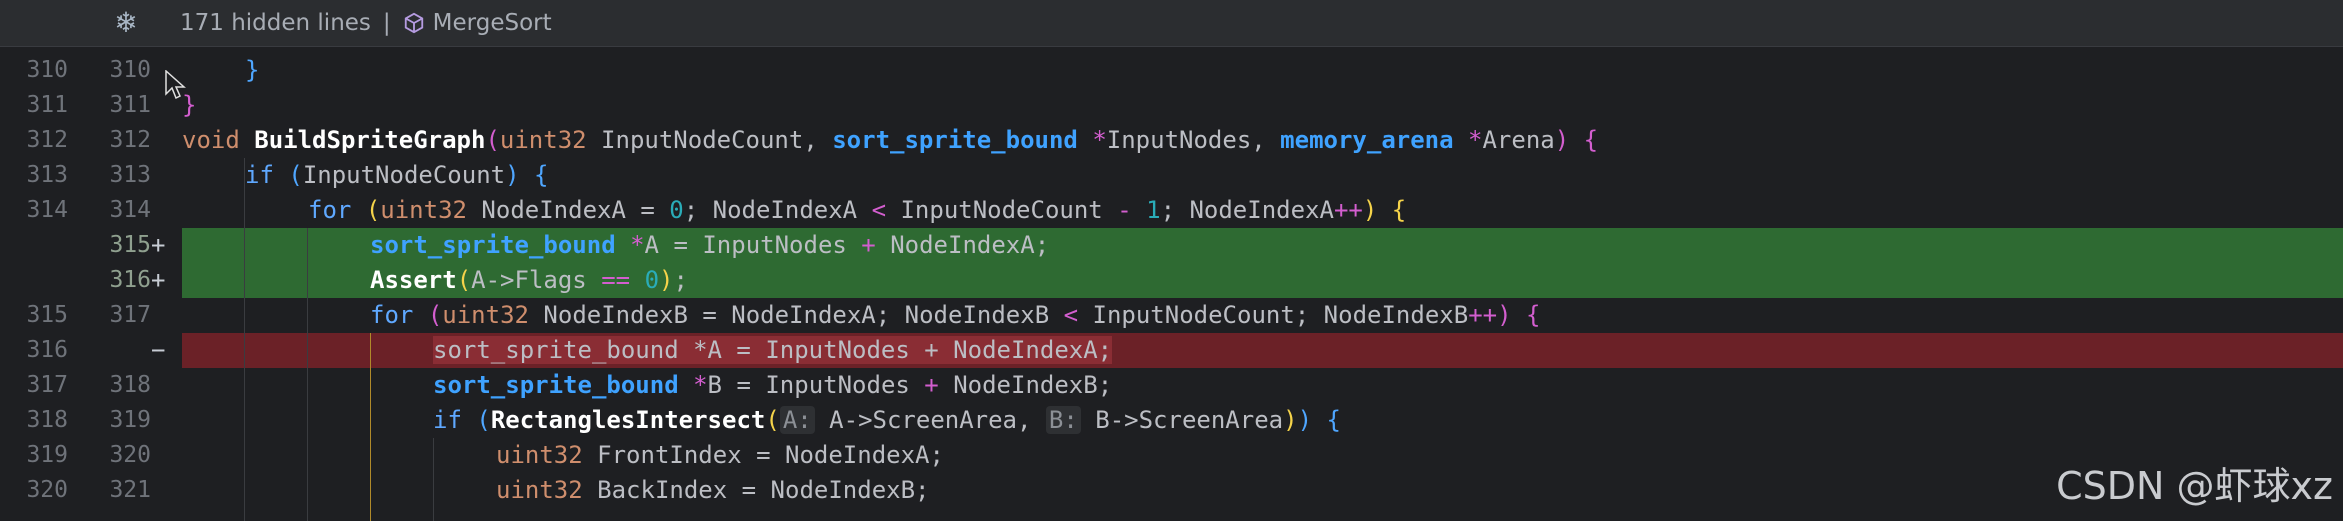  I want to click on fold-expand-icon: ❄, so click(126, 23).